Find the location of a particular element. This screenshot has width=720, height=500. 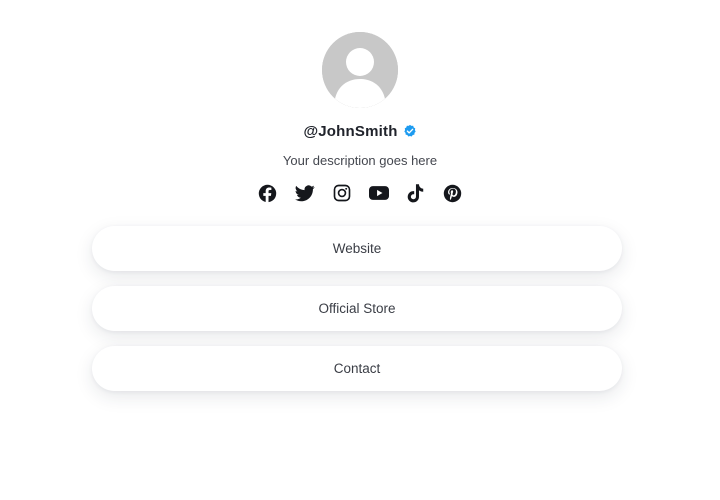

link-label: Website is located at coordinates (357, 248).